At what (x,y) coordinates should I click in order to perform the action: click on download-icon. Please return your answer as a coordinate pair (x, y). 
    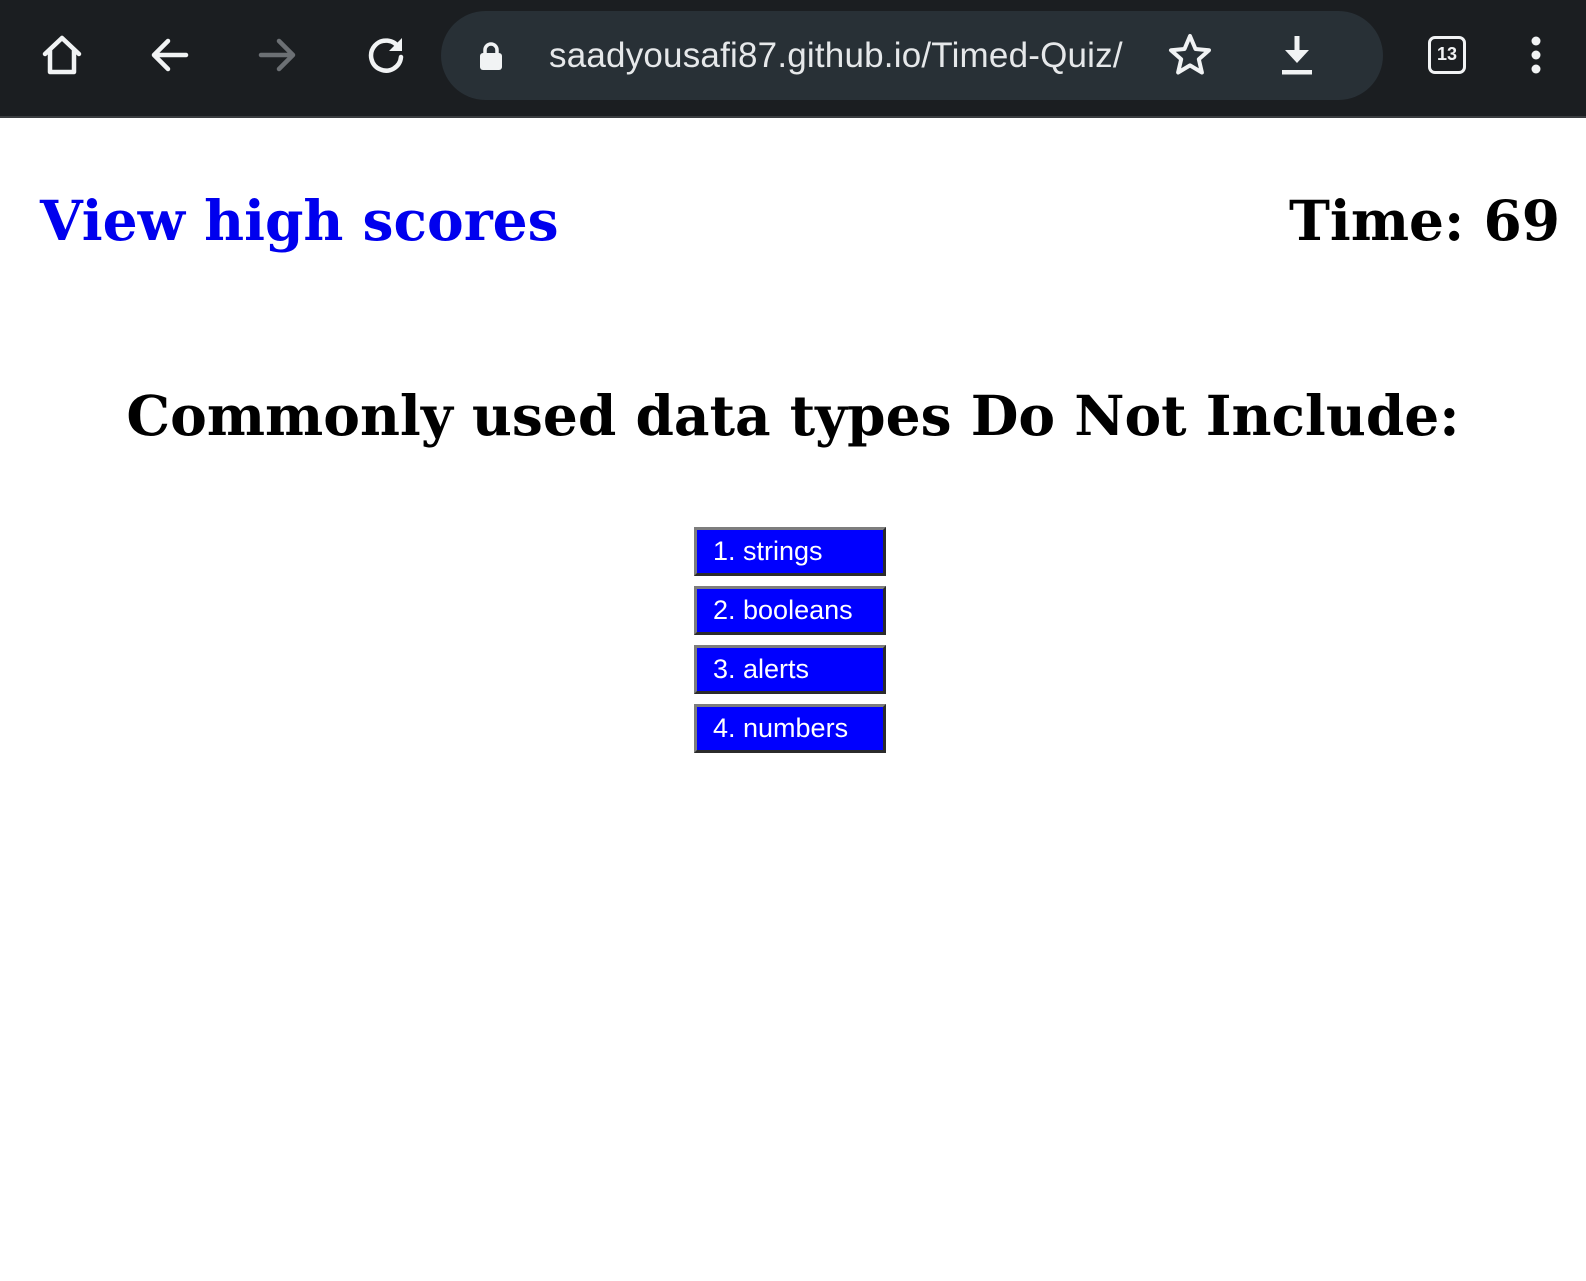
    Looking at the image, I should click on (1297, 55).